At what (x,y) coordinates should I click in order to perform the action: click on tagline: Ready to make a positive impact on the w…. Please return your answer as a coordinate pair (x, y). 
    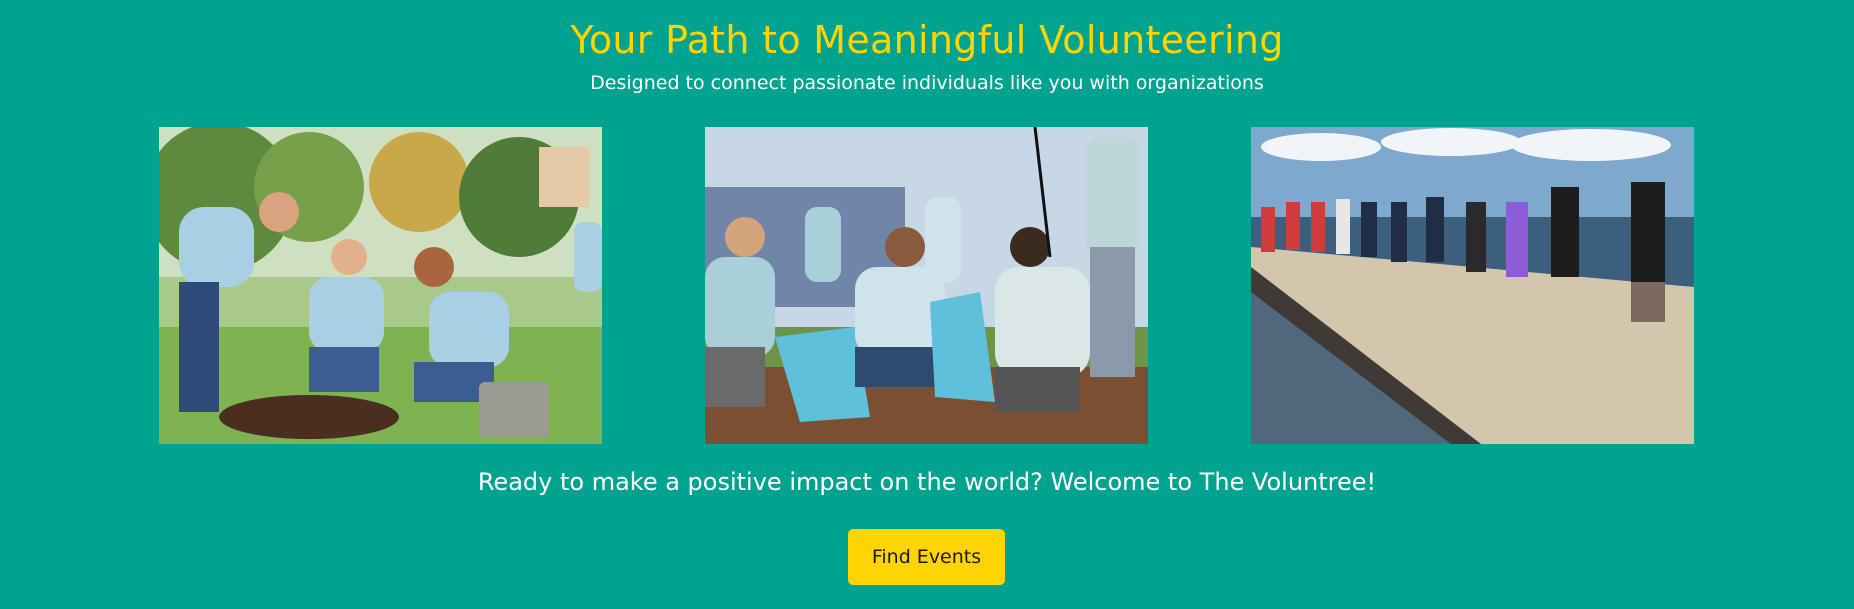
    Looking at the image, I should click on (927, 482).